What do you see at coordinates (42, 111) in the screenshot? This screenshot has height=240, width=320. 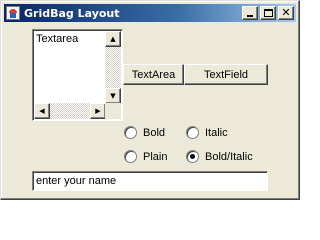 I see `scroll-left-button: ◀` at bounding box center [42, 111].